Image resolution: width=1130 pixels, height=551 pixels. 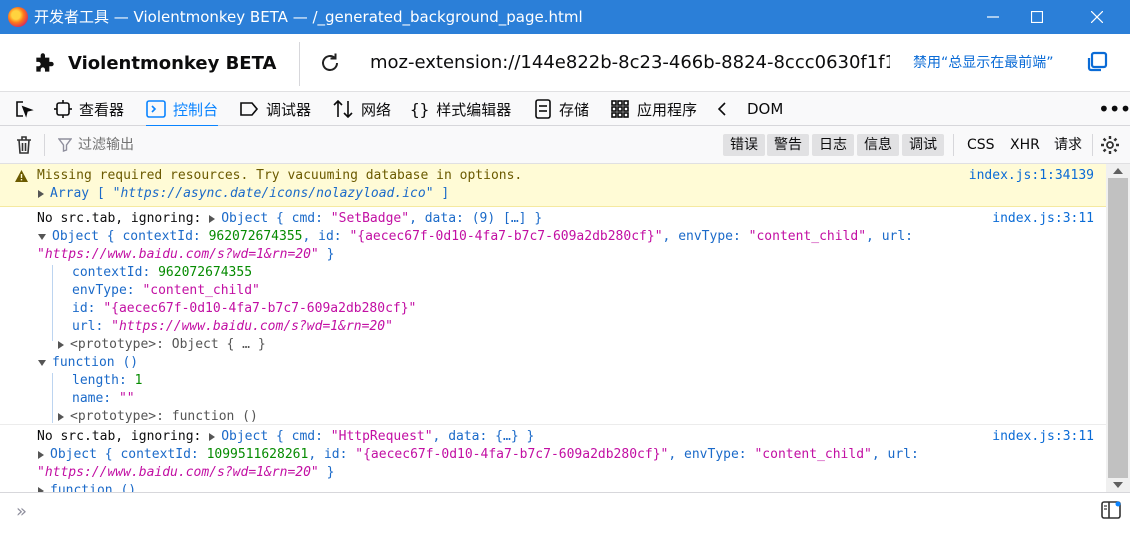 I want to click on toolbox-tabs: 查看器 控制台 调试器 网络 {} 样式编辑器 存储 应用程序 DOM •••, so click(x=565, y=109).